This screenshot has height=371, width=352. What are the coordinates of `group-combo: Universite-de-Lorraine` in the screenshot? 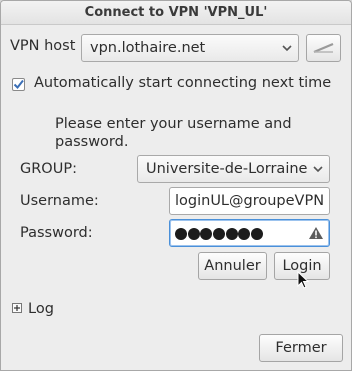 It's located at (233, 169).